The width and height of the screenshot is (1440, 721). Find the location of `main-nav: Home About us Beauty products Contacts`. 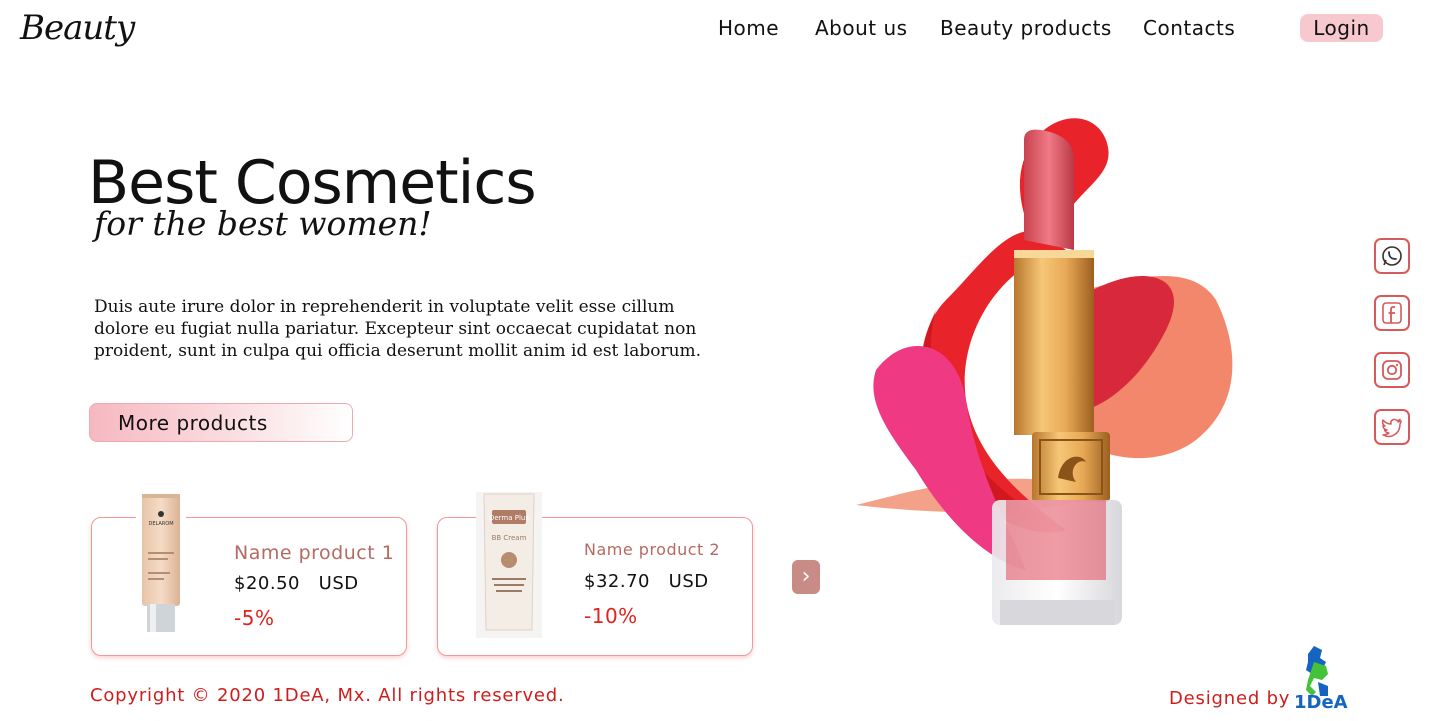

main-nav: Home About us Beauty products Contacts is located at coordinates (720, 29).